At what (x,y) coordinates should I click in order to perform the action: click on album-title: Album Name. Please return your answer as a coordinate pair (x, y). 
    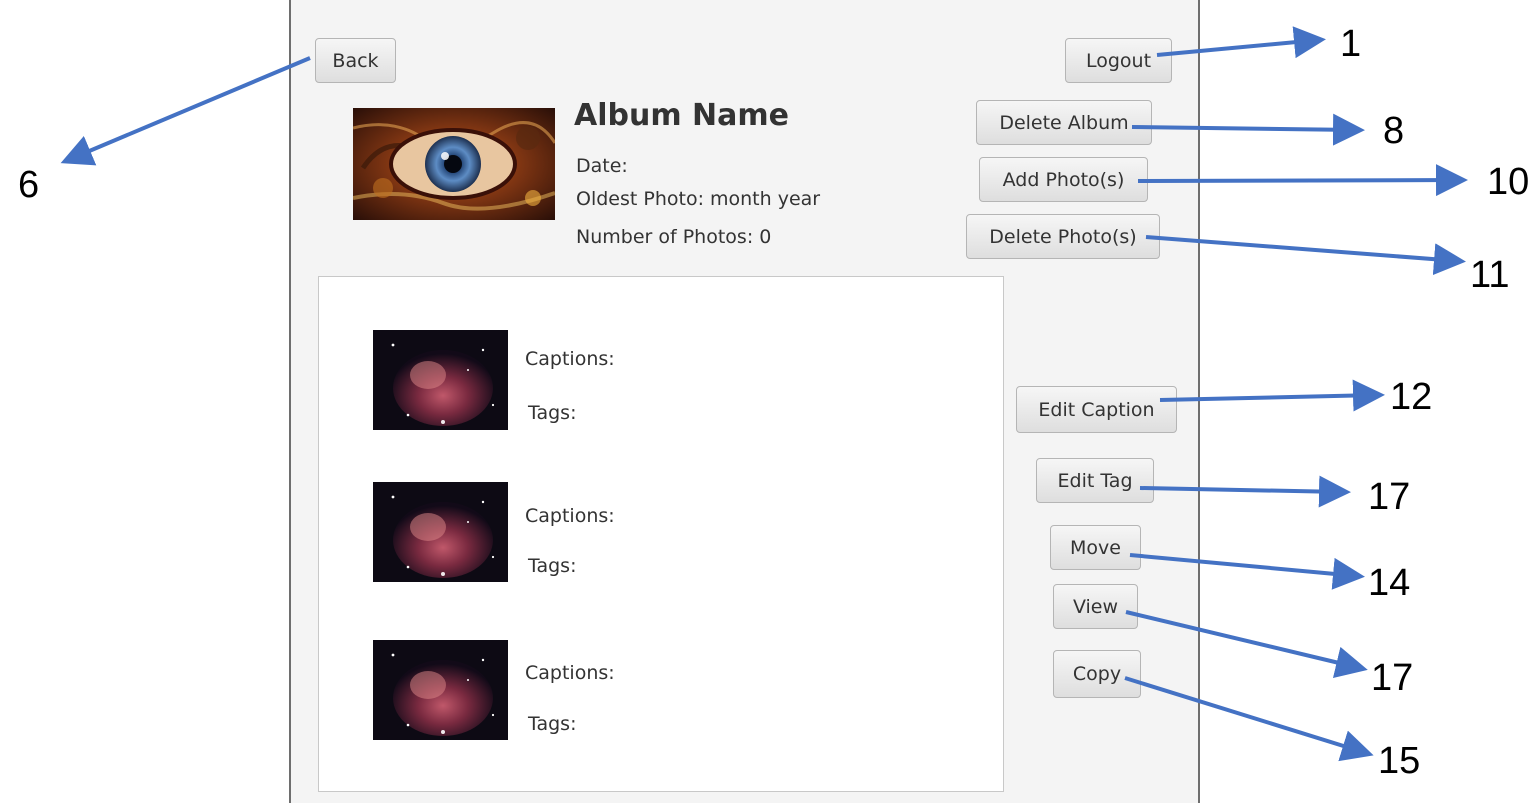
    Looking at the image, I should click on (681, 115).